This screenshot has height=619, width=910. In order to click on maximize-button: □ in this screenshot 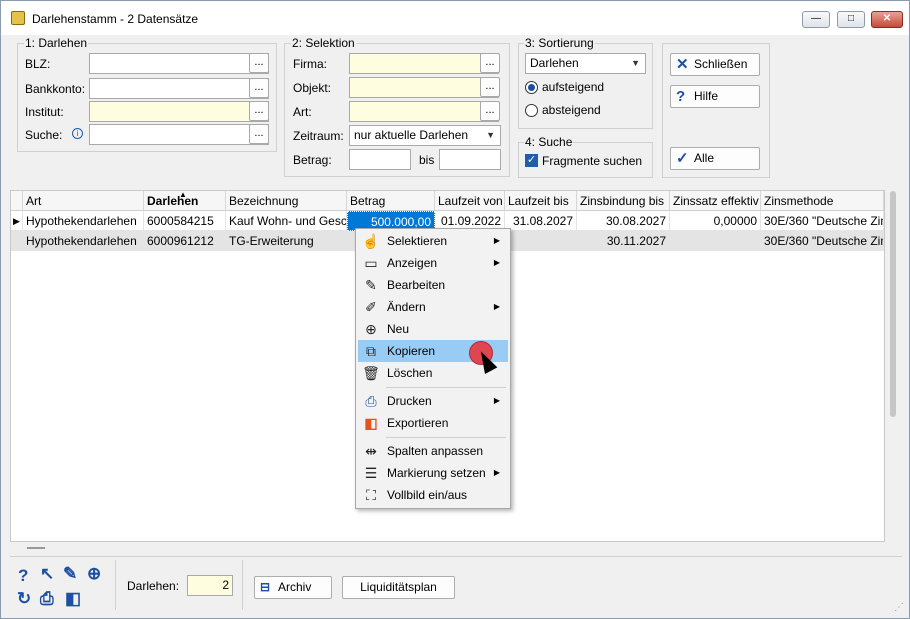, I will do `click(851, 19)`.